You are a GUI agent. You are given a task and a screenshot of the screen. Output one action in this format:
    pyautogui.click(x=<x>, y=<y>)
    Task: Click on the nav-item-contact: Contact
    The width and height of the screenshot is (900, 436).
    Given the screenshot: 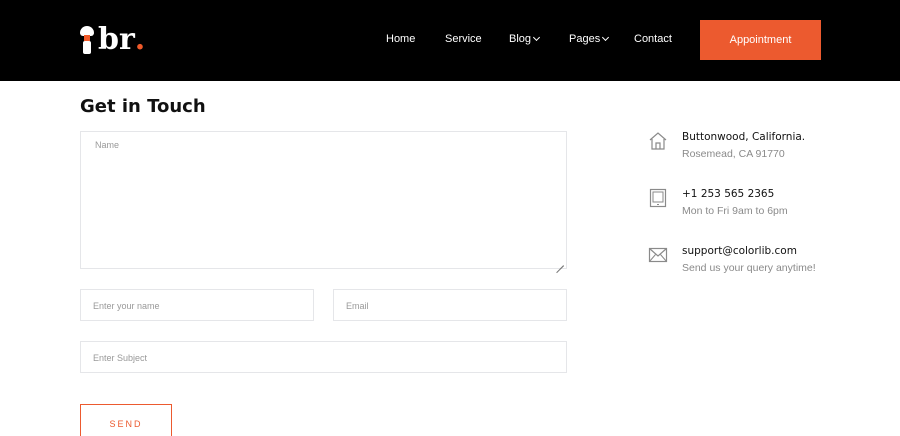 What is the action you would take?
    pyautogui.click(x=653, y=39)
    